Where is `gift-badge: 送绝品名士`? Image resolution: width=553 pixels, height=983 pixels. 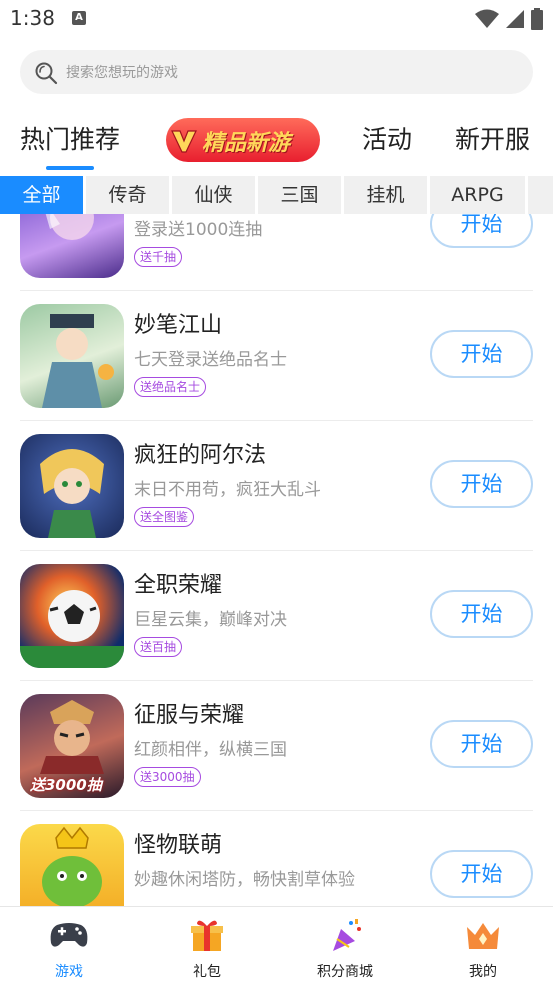
gift-badge: 送绝品名士 is located at coordinates (170, 387).